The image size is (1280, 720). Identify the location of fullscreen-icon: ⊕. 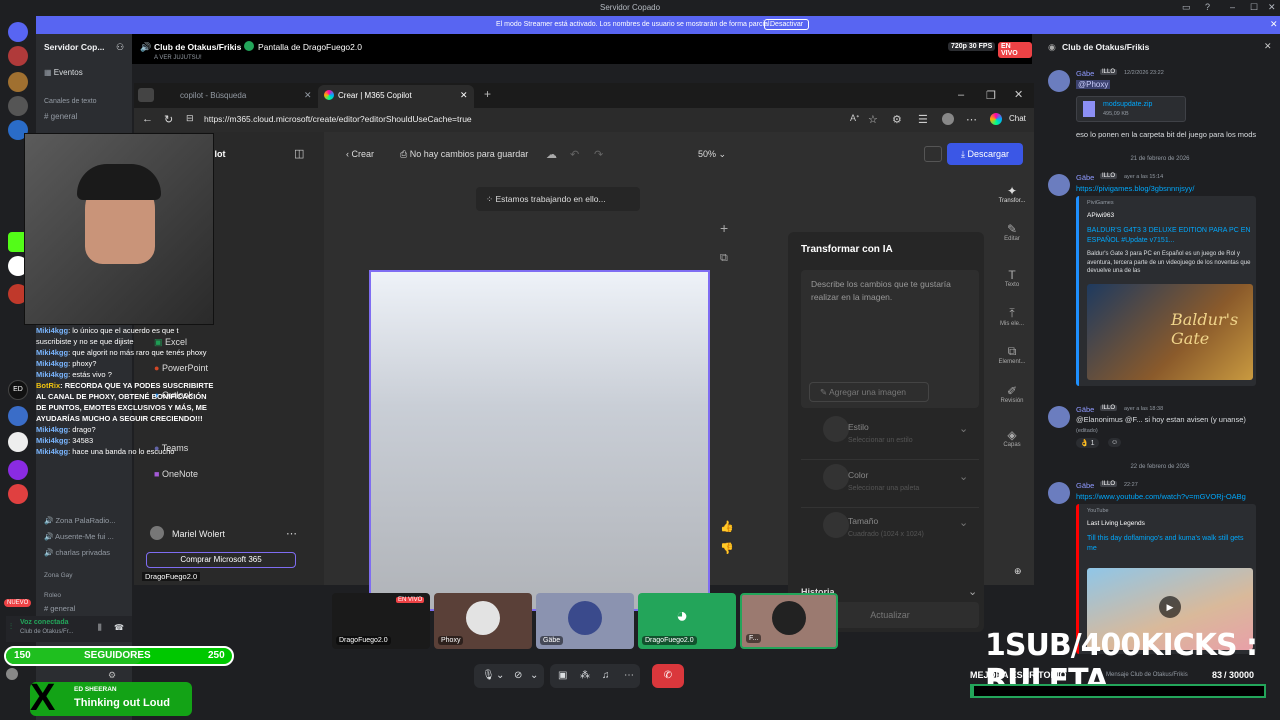
(1018, 571).